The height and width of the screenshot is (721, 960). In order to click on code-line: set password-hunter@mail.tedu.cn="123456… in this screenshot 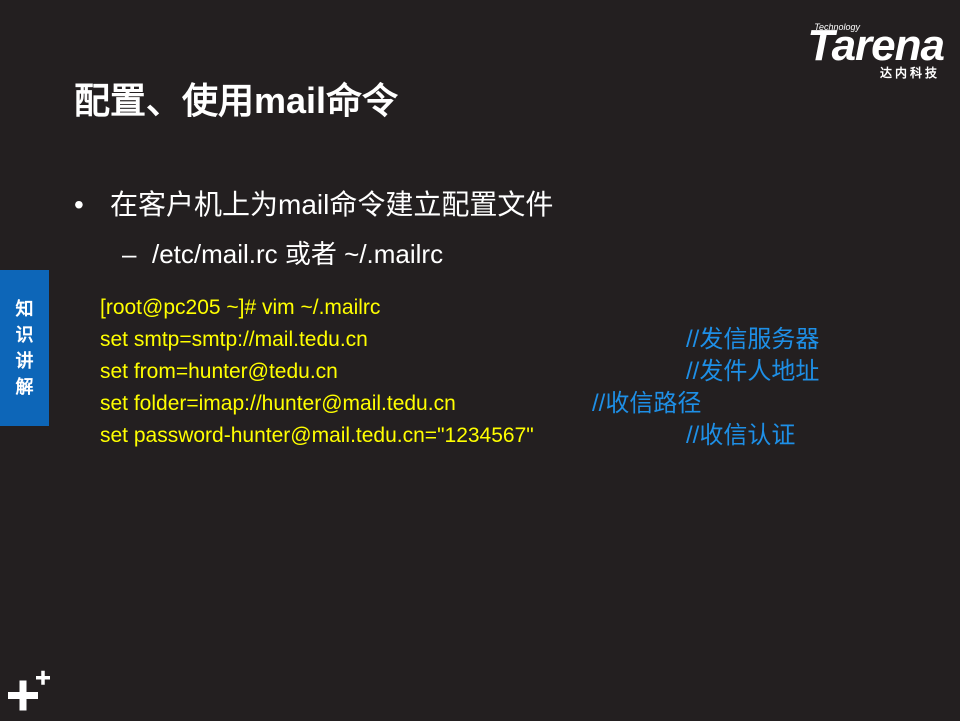, I will do `click(500, 436)`.